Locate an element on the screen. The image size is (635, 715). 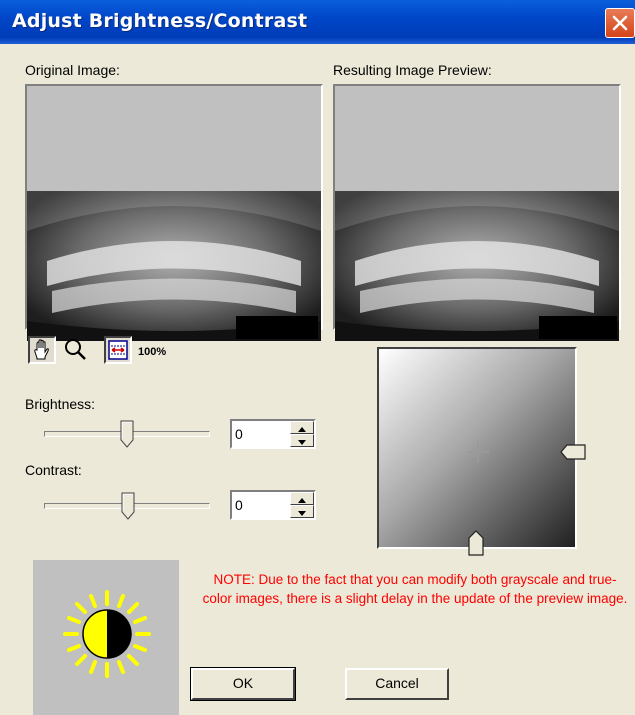
hand-tool-button is located at coordinates (42, 350).